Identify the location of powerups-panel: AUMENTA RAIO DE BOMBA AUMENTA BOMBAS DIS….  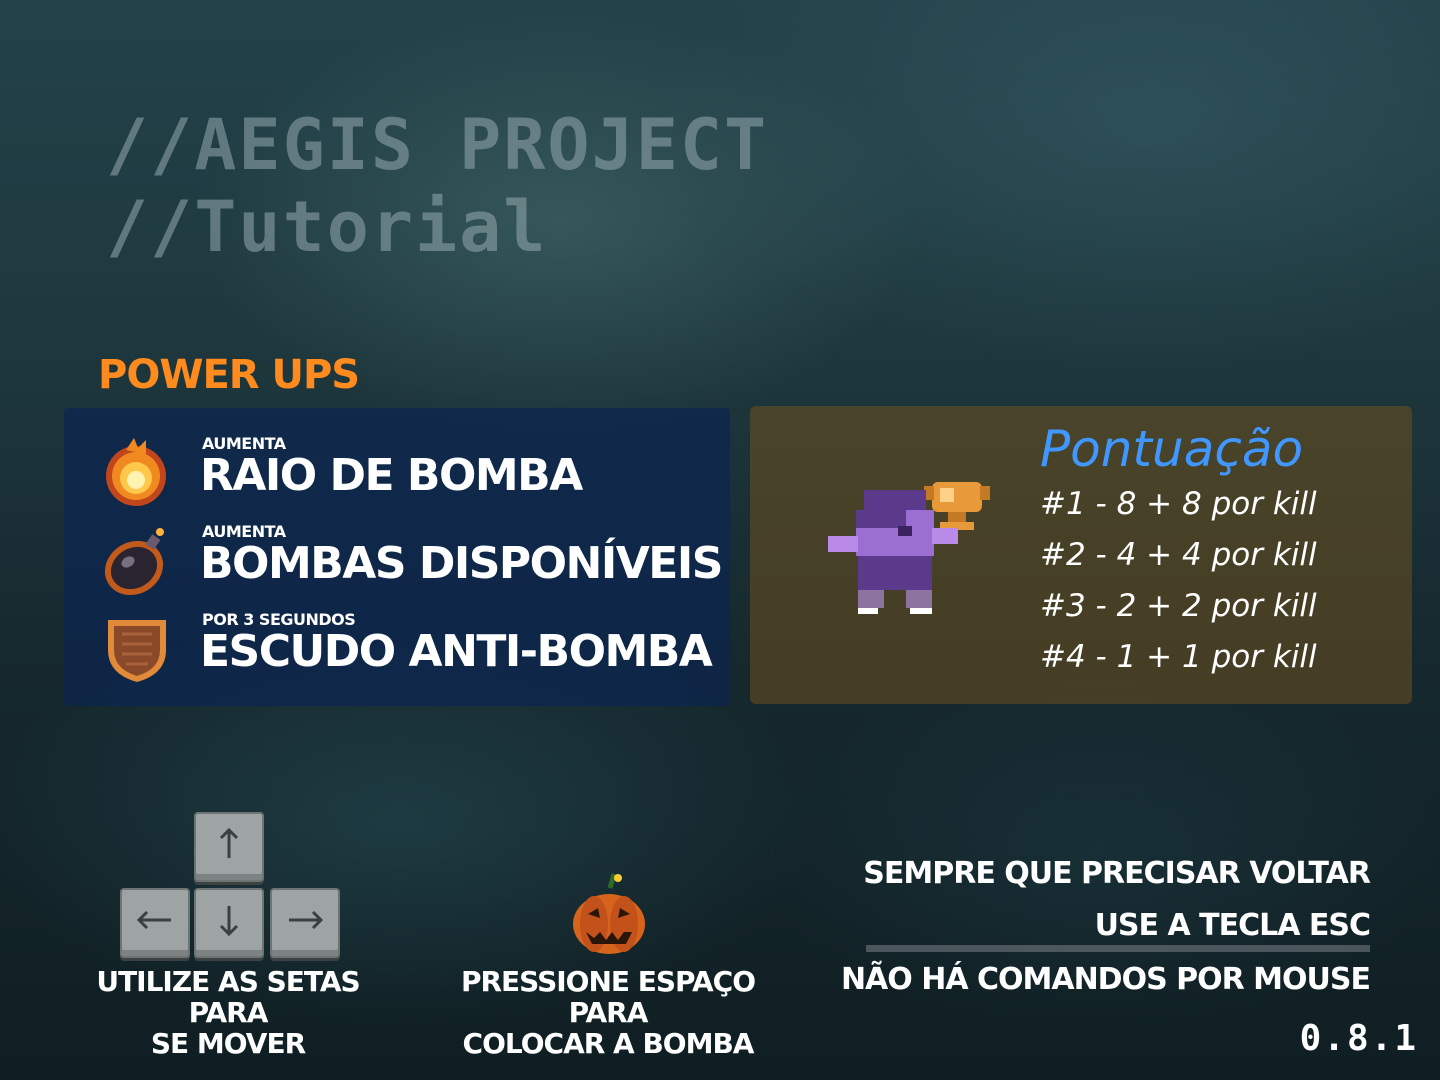
(397, 557).